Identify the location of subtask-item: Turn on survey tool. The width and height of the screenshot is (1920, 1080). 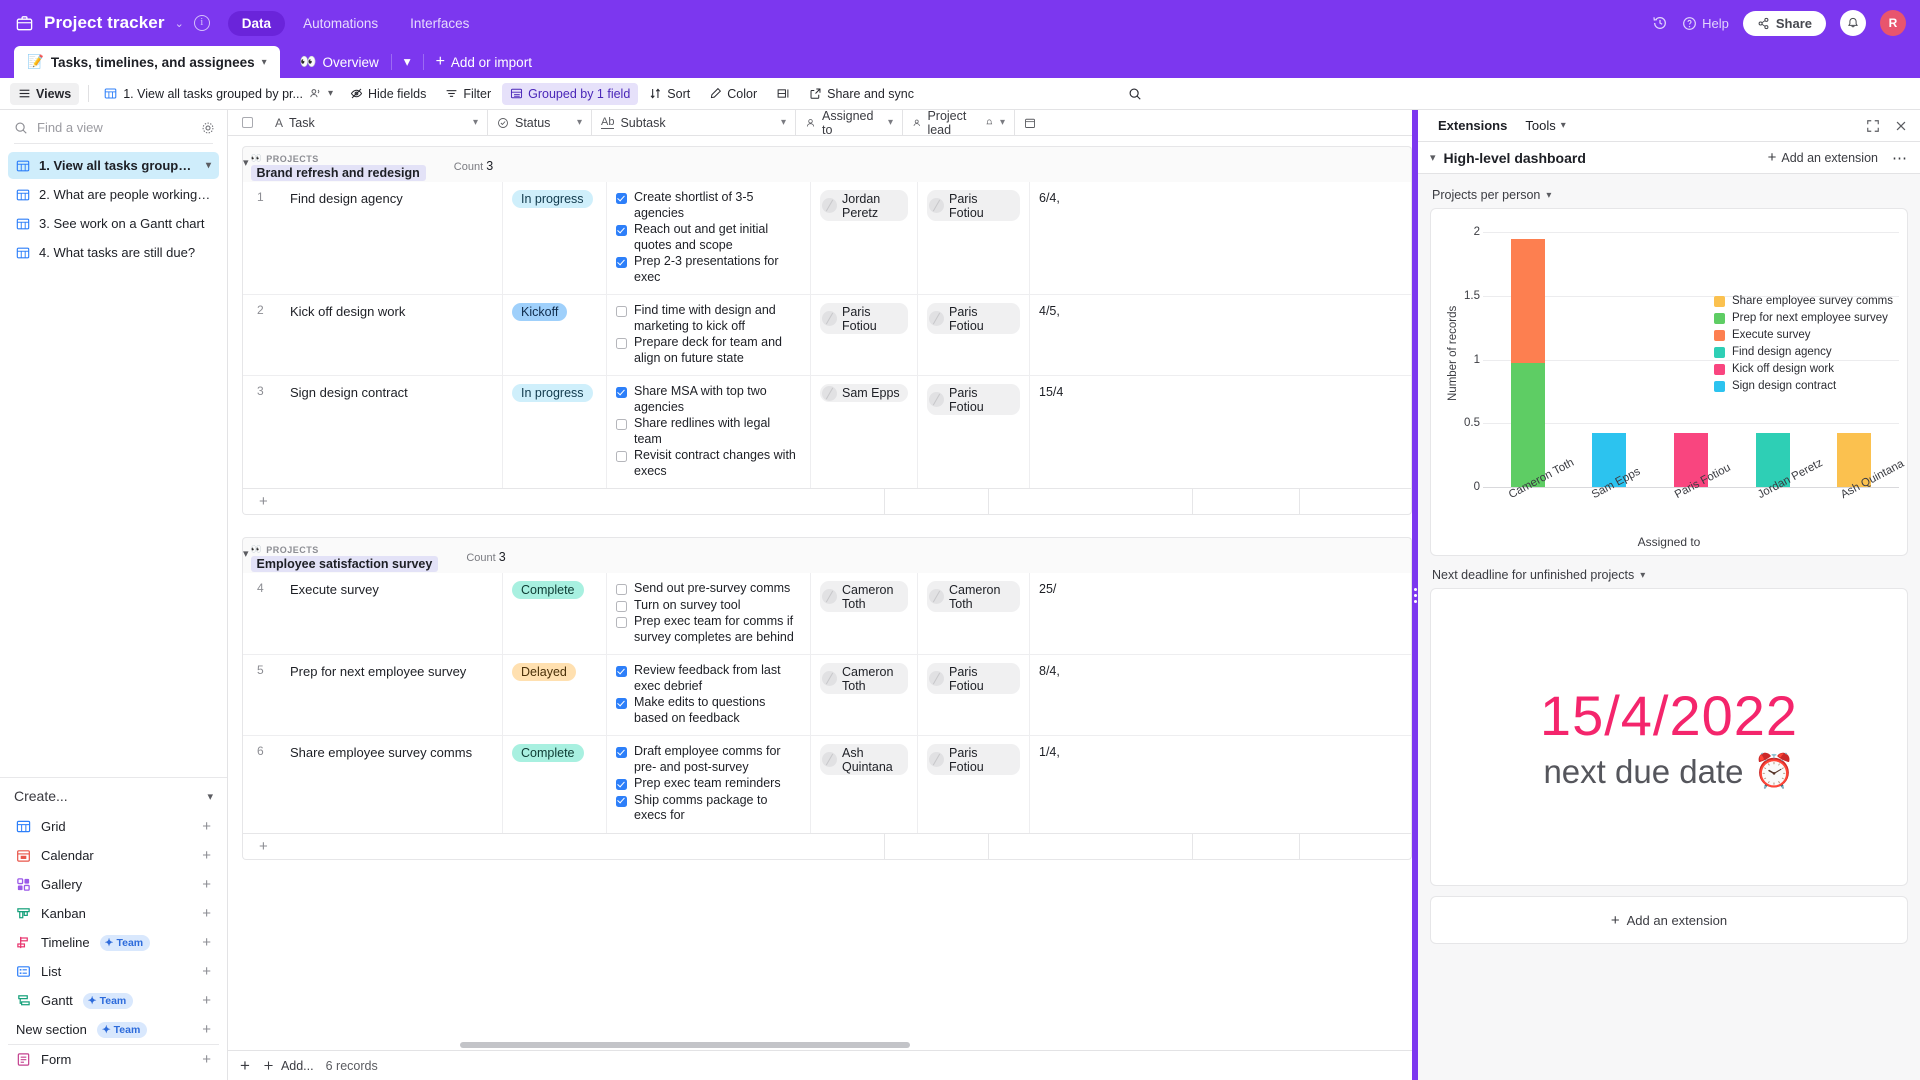
(708, 606).